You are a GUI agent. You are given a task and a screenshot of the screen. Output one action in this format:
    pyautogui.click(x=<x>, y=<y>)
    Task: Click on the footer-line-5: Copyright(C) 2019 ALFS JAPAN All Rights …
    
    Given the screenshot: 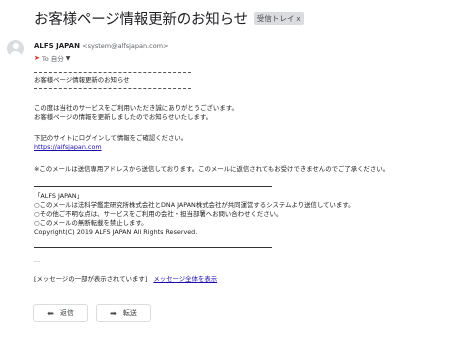 What is the action you would take?
    pyautogui.click(x=116, y=232)
    